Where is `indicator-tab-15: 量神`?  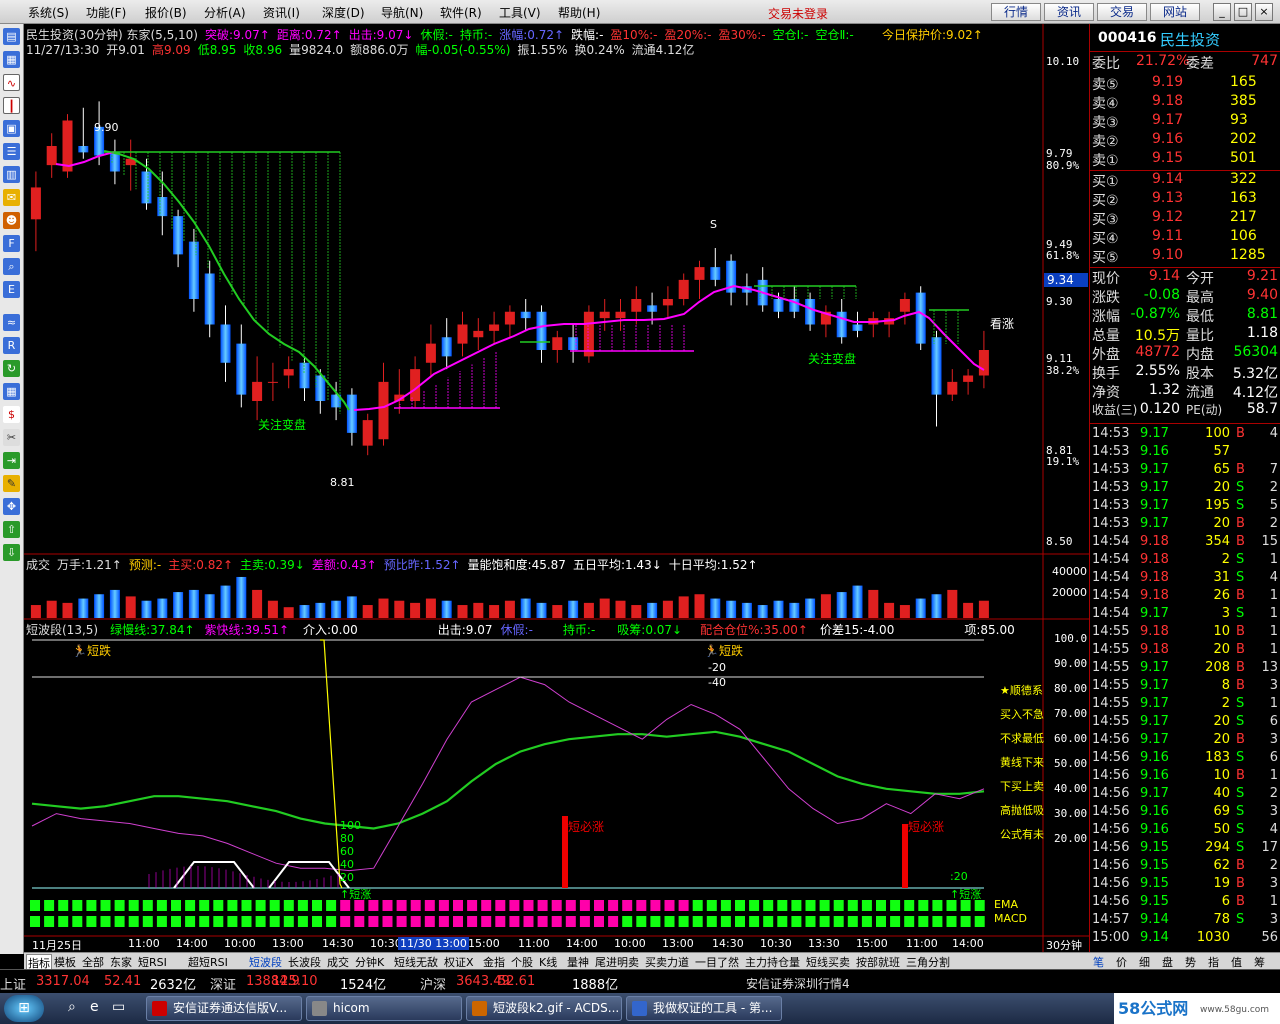 indicator-tab-15: 量神 is located at coordinates (578, 962).